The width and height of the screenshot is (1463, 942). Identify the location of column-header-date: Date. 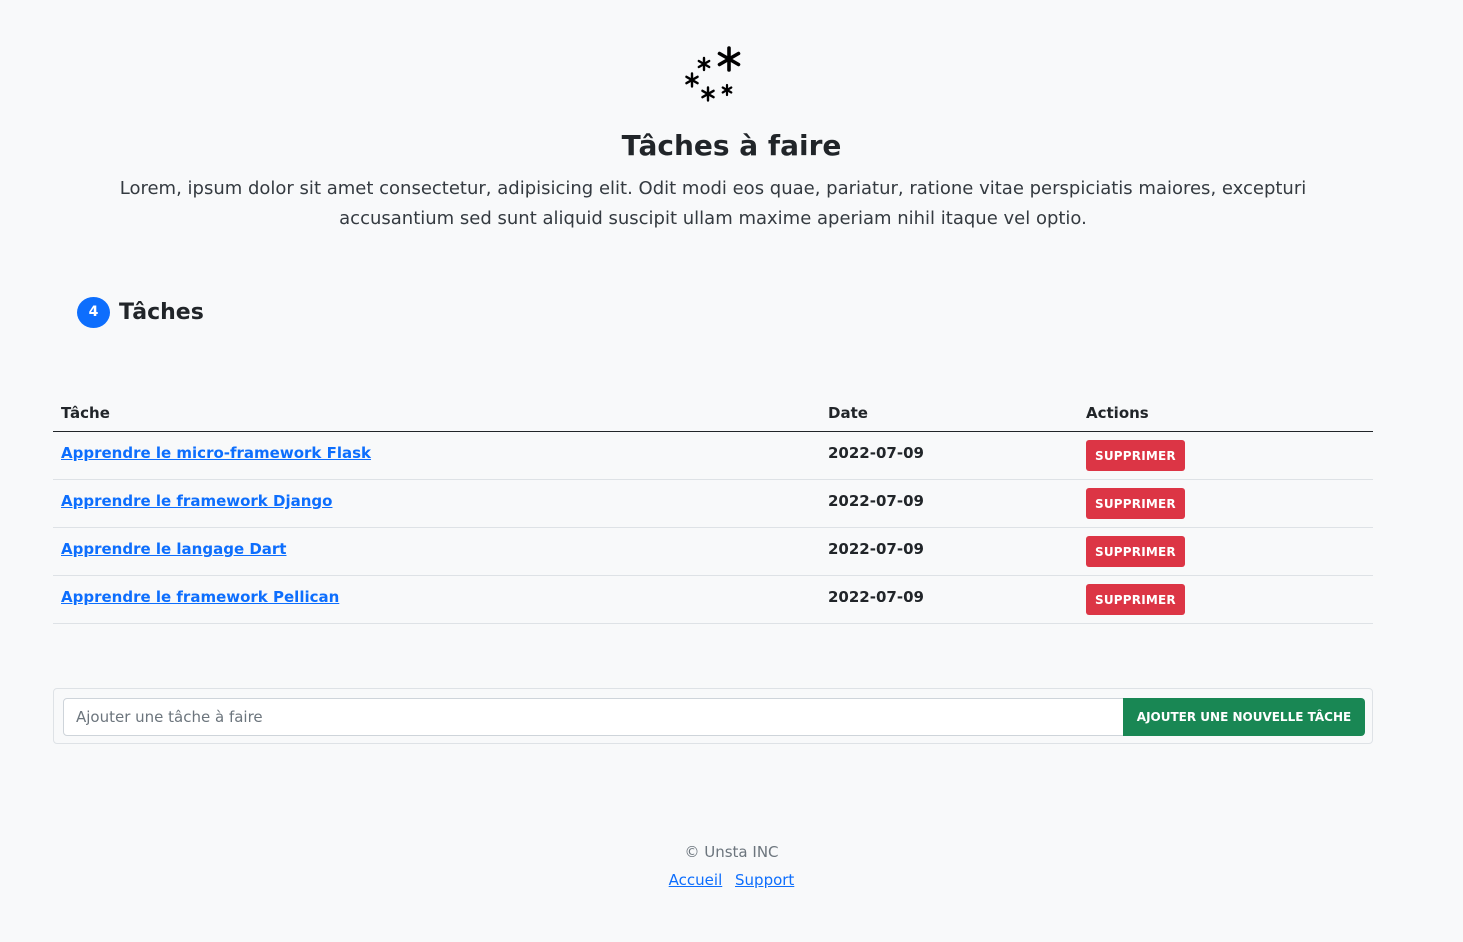
(848, 413).